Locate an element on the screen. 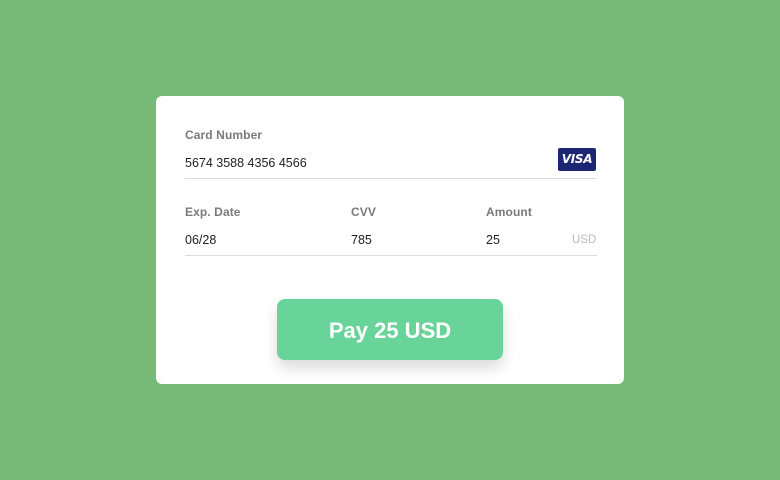 This screenshot has height=480, width=780. details-divider is located at coordinates (391, 255).